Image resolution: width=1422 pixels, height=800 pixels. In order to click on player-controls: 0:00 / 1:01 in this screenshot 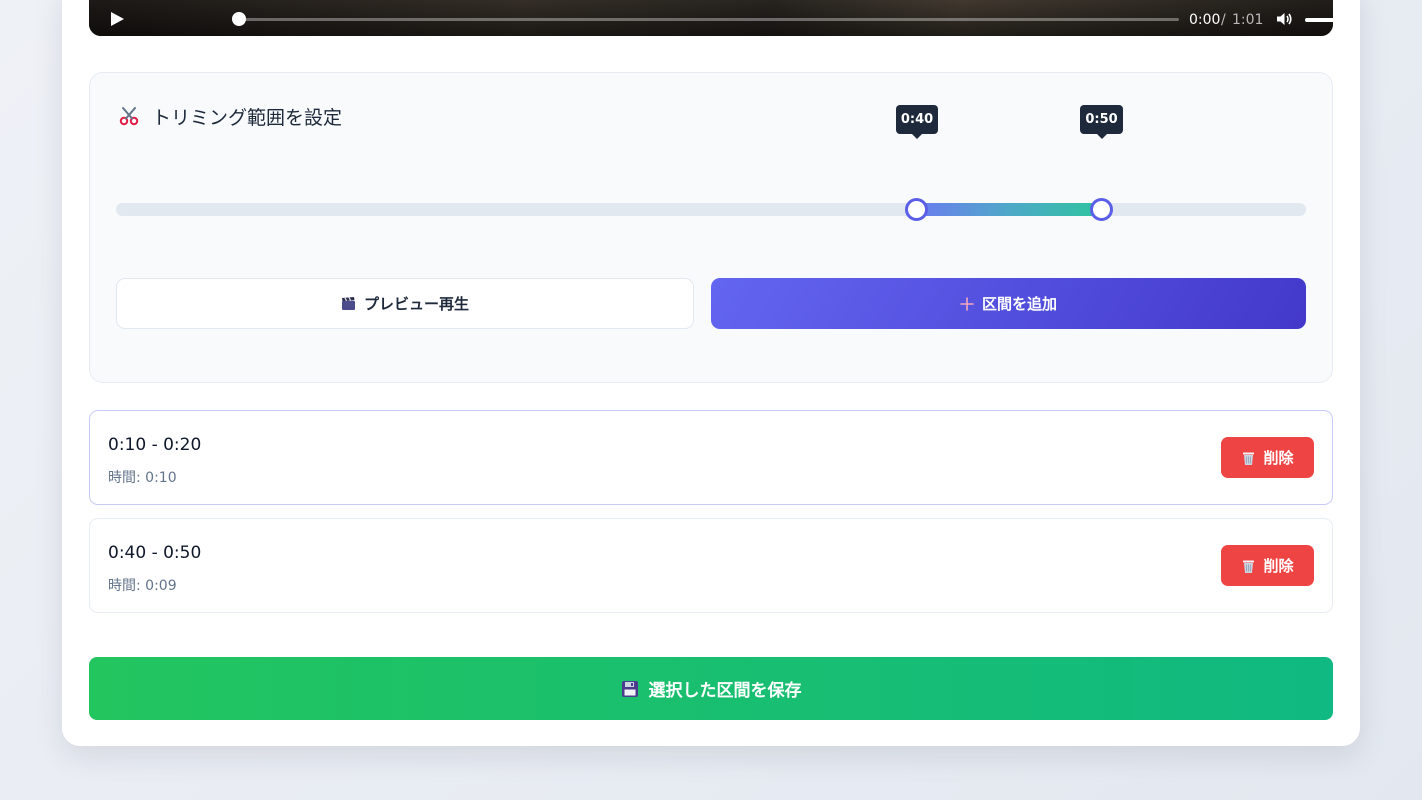, I will do `click(711, 18)`.